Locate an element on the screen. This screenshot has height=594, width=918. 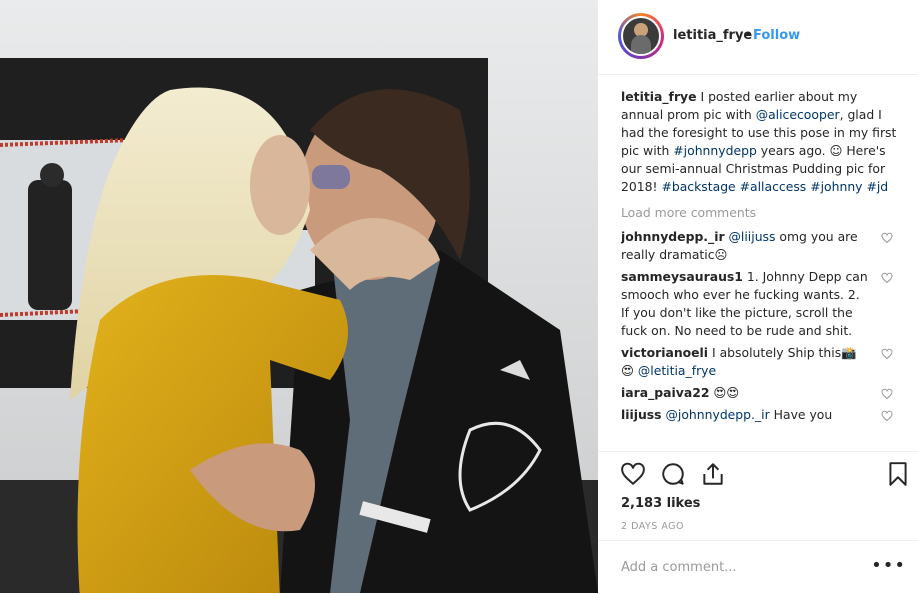
load-more-comments-button: Load more comments is located at coordinates (760, 213).